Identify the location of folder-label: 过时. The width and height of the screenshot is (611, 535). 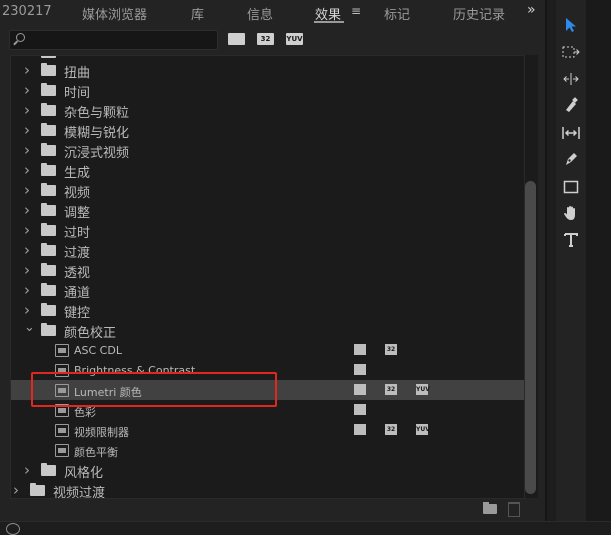
(77, 233).